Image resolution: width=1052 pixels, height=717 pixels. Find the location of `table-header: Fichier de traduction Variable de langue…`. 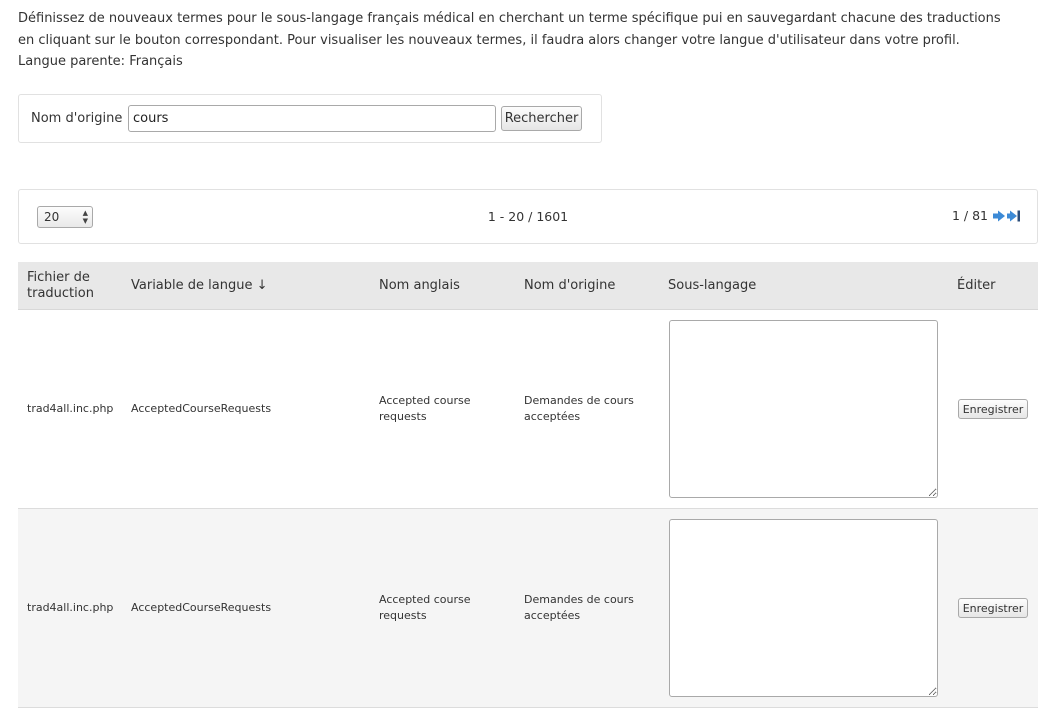

table-header: Fichier de traduction Variable de langue… is located at coordinates (528, 286).